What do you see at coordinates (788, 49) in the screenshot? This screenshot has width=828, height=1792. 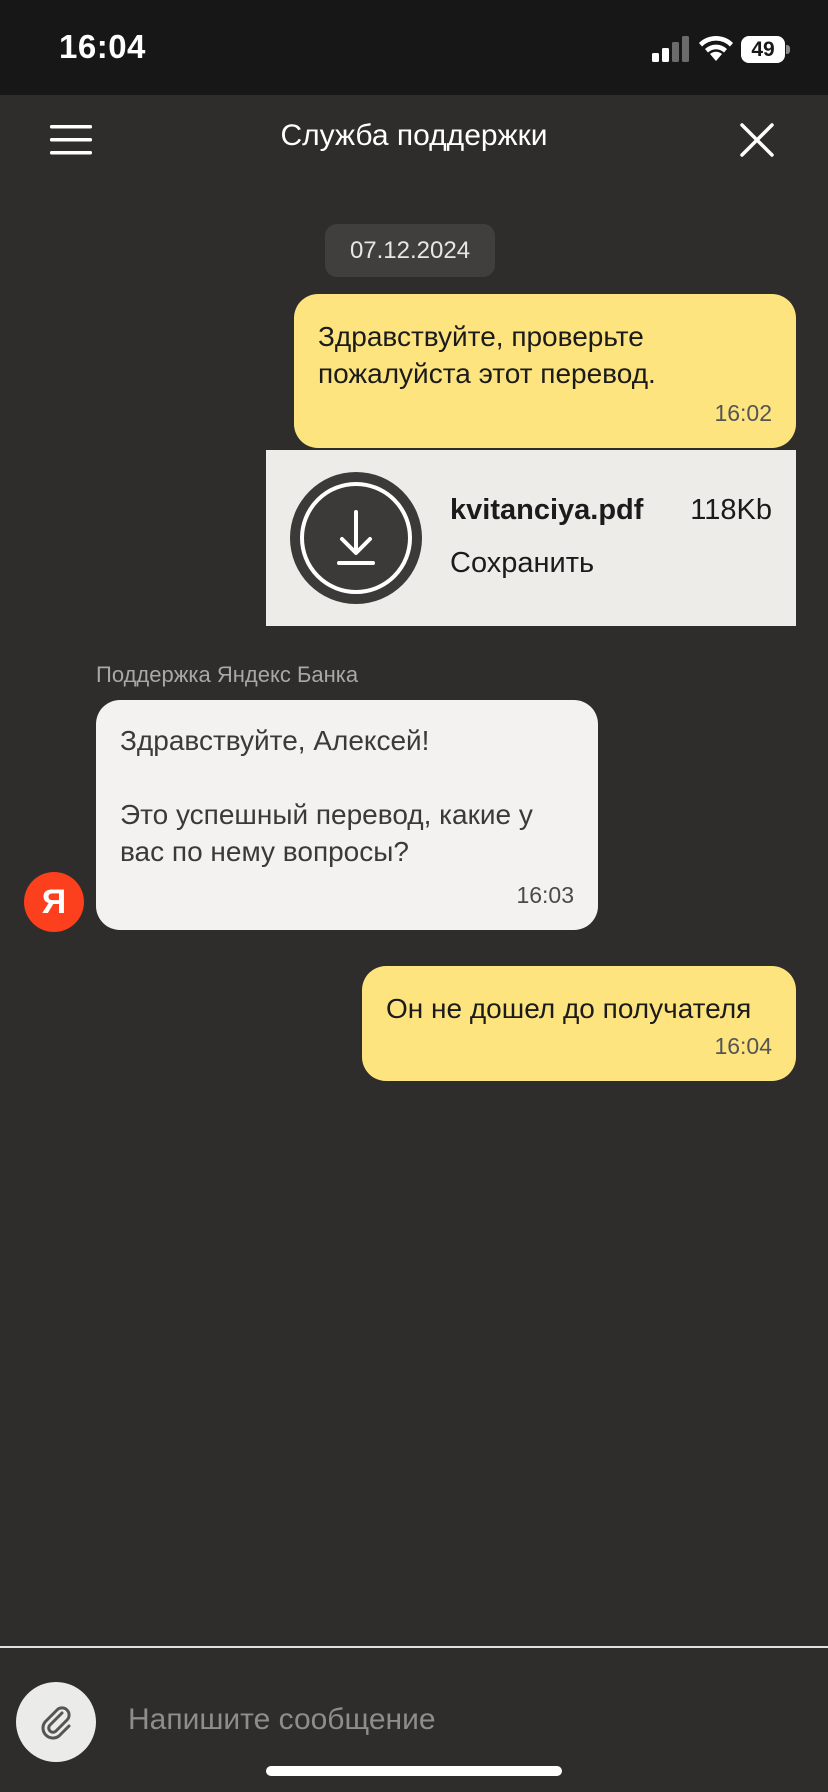 I see `battery-tip` at bounding box center [788, 49].